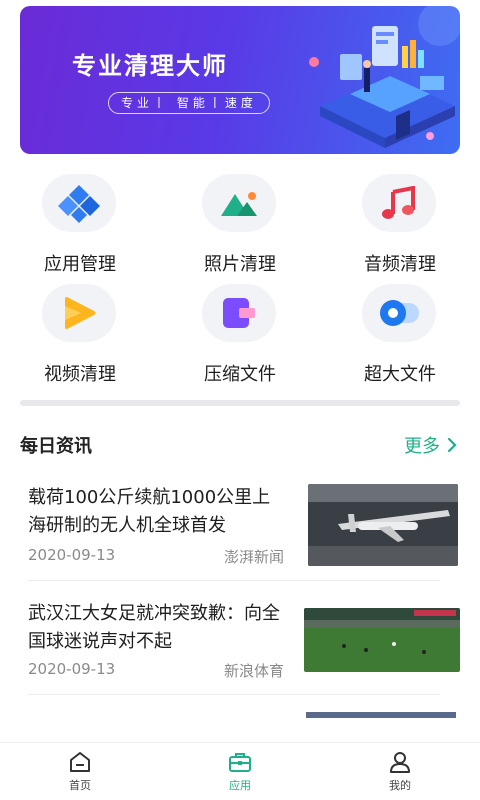 This screenshot has height=800, width=480. I want to click on profile-icon, so click(400, 762).